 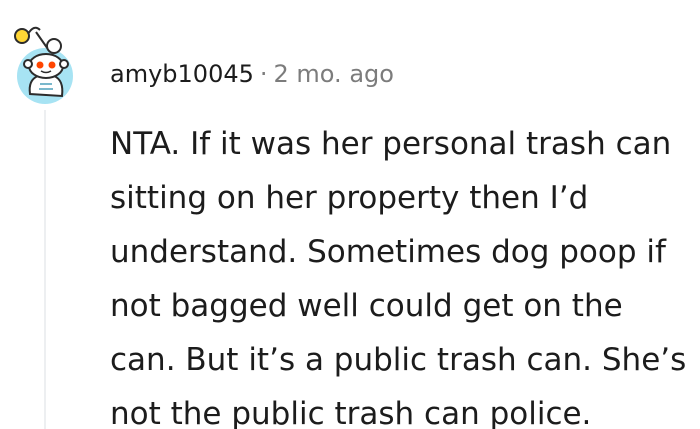 I want to click on comment-text-line: sitting on her property then I’d, so click(x=349, y=198).